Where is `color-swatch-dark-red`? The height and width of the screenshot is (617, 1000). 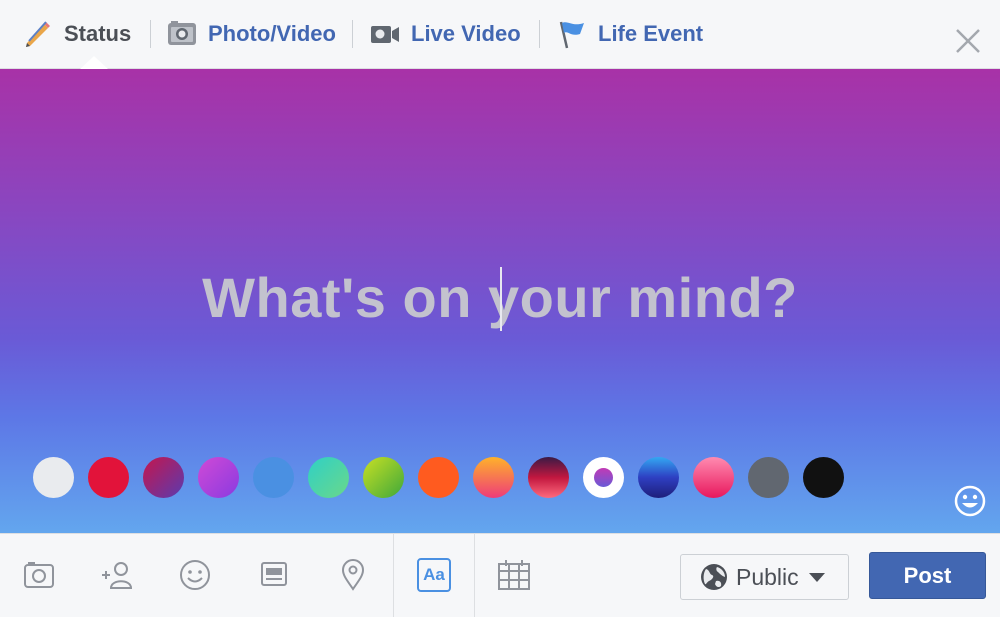
color-swatch-dark-red is located at coordinates (548, 477).